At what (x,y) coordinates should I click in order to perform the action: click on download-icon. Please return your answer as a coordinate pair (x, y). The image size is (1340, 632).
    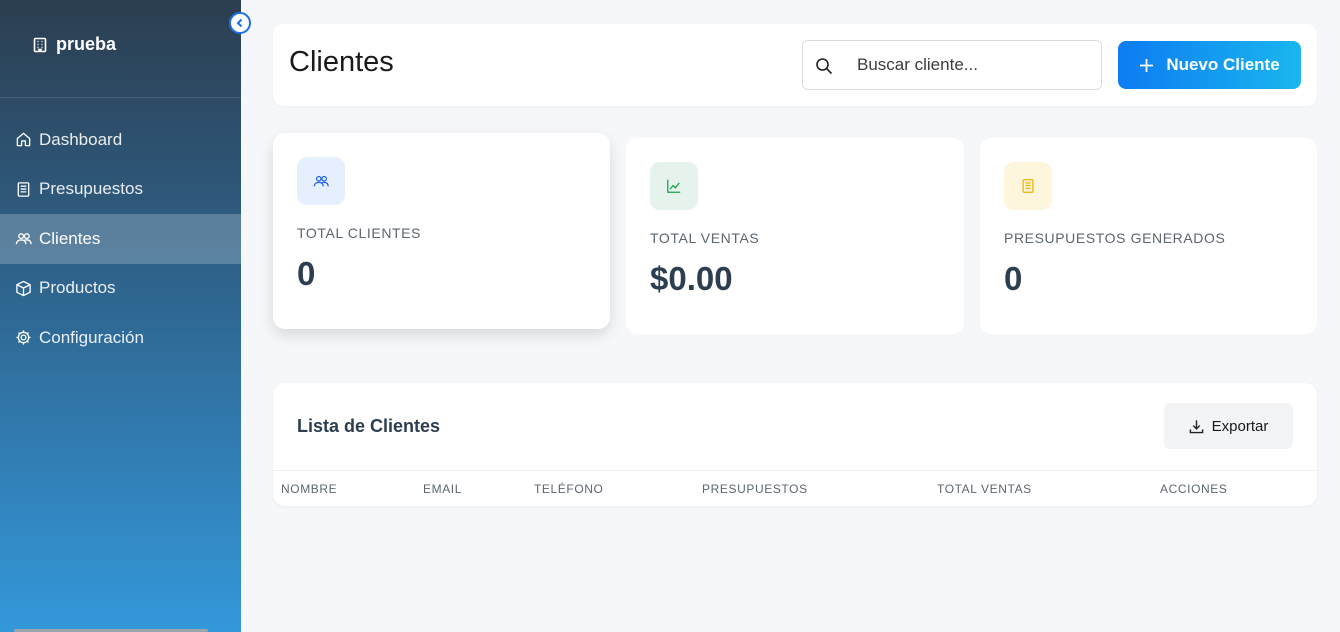
    Looking at the image, I should click on (1196, 426).